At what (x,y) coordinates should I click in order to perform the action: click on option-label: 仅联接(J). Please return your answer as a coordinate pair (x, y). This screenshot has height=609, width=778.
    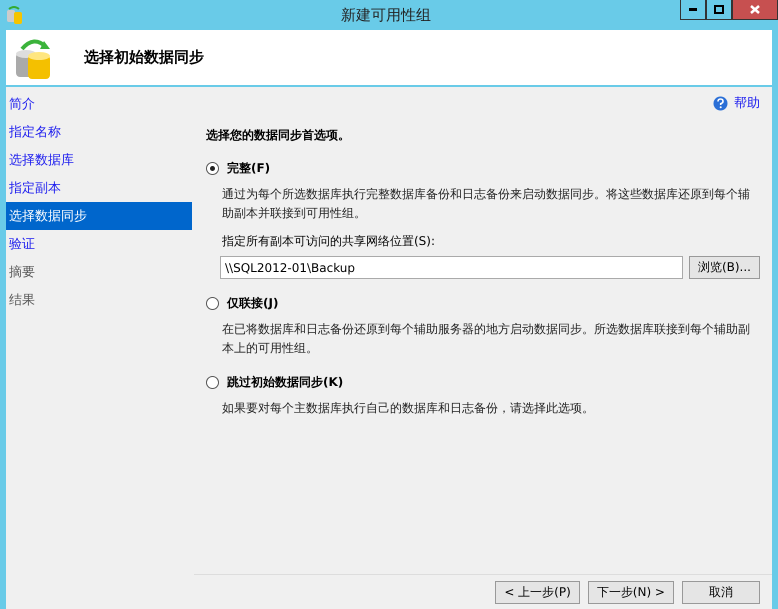
    Looking at the image, I should click on (252, 303).